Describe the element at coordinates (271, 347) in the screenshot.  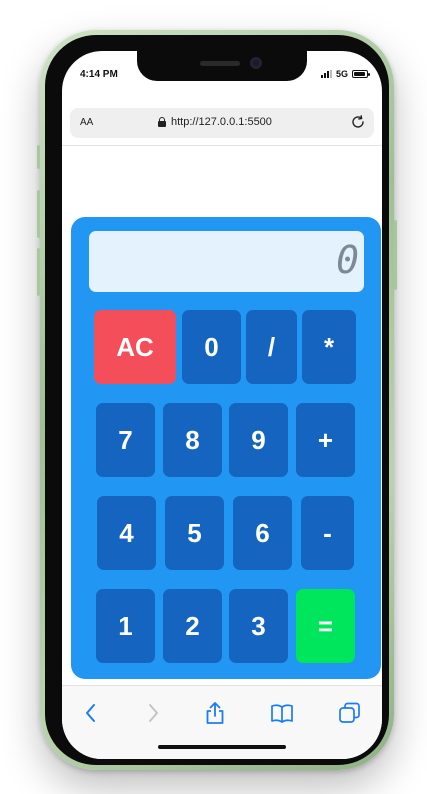
I see `divide-button: /` at that location.